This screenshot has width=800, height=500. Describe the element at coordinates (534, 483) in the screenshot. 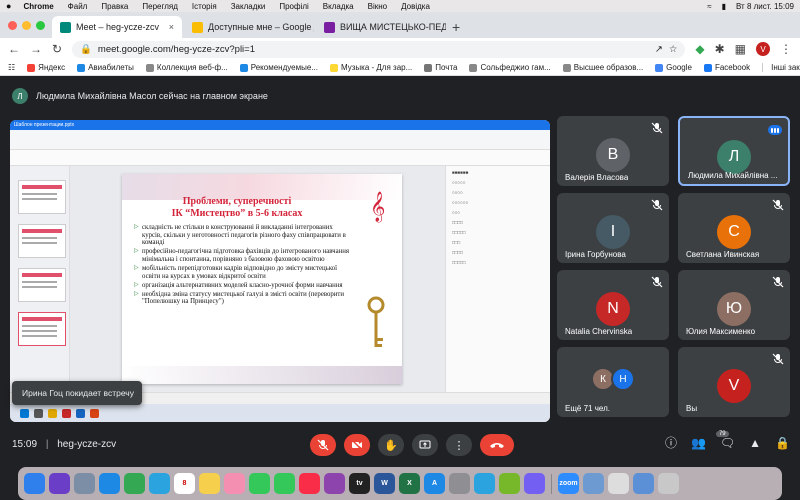

I see `viber-icon` at that location.